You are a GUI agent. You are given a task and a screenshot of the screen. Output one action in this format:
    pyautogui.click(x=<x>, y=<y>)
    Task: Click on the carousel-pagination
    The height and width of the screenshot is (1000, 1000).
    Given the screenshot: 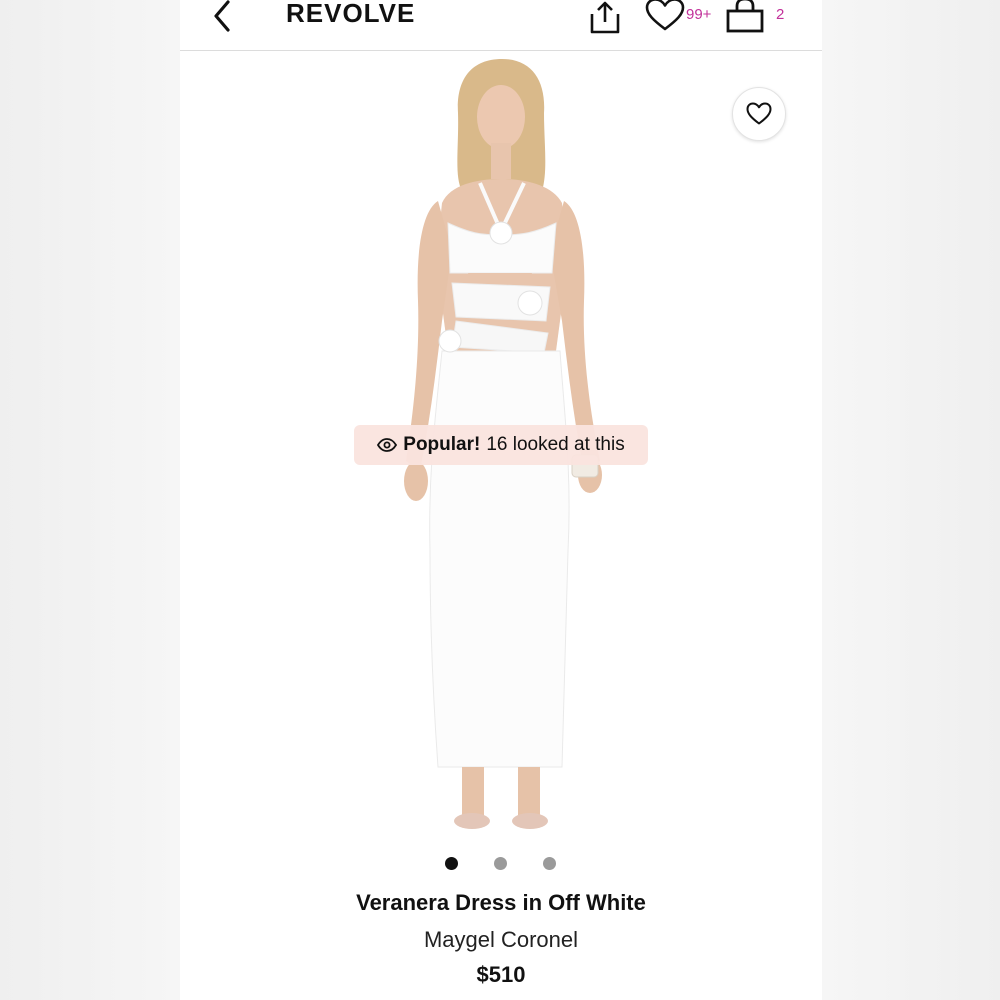 What is the action you would take?
    pyautogui.click(x=501, y=865)
    